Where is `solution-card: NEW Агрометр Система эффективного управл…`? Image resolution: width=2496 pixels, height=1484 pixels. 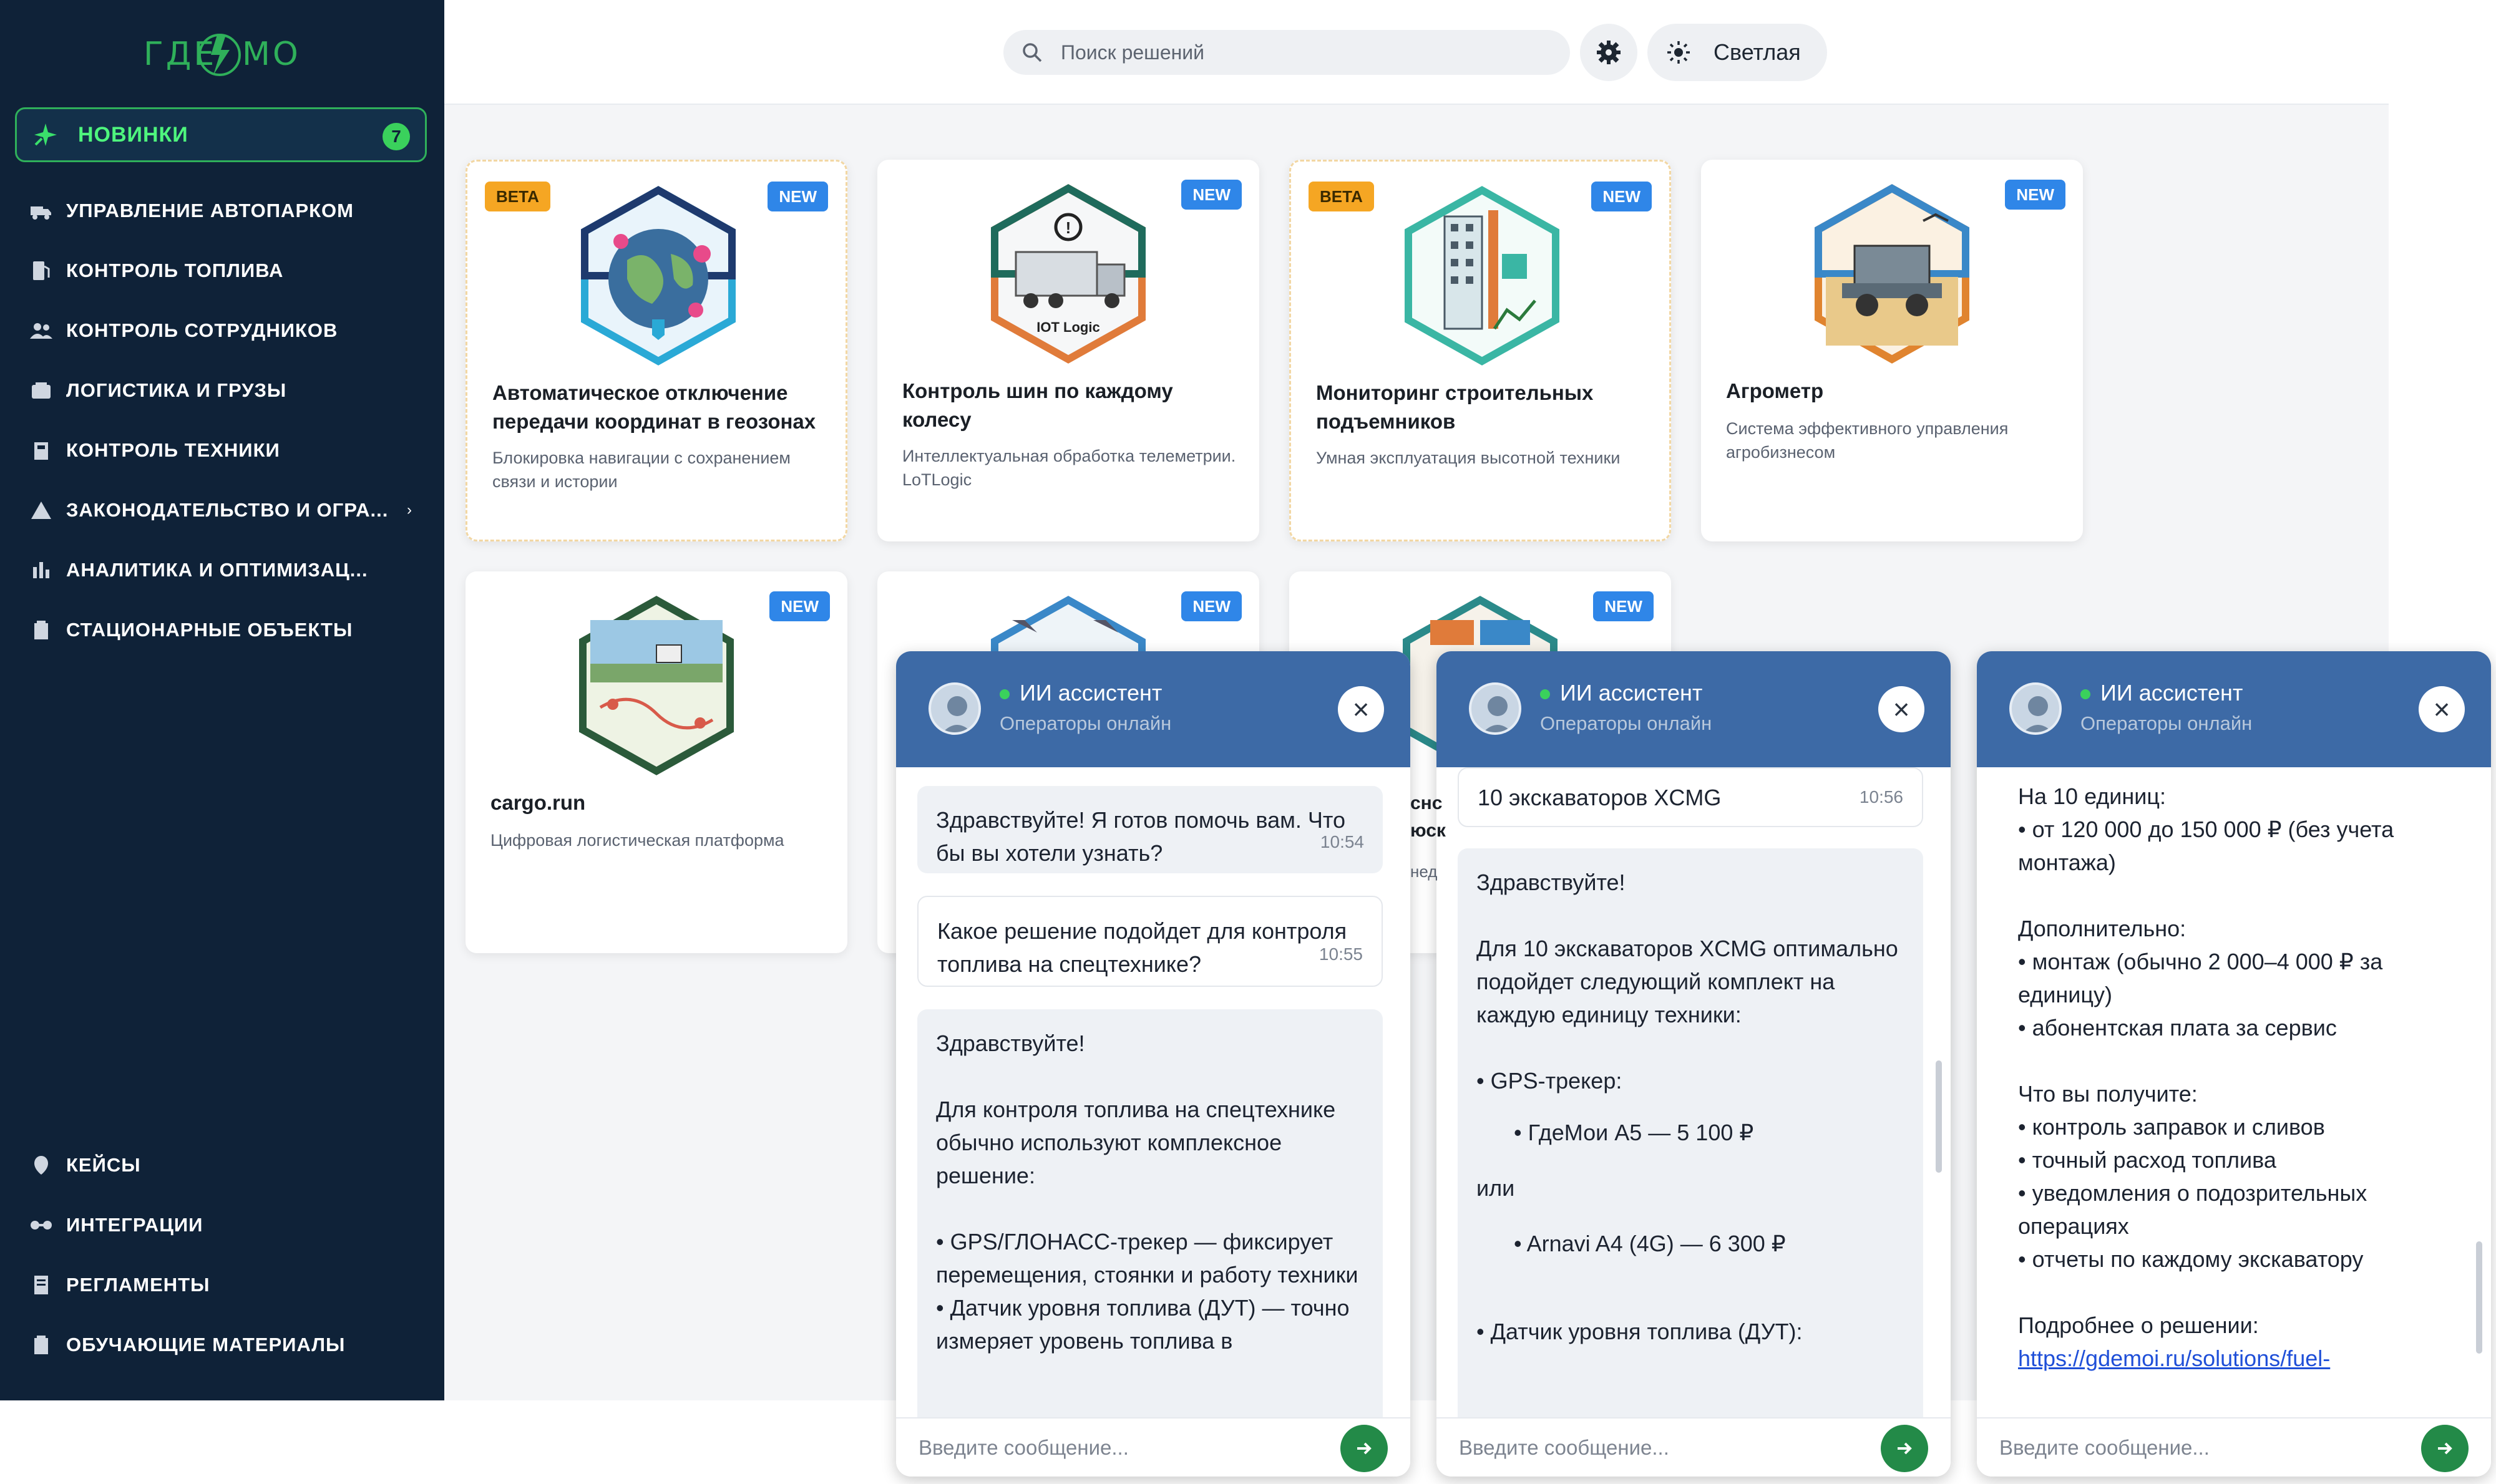
solution-card: NEW Агрометр Система эффективного управл… is located at coordinates (1892, 350).